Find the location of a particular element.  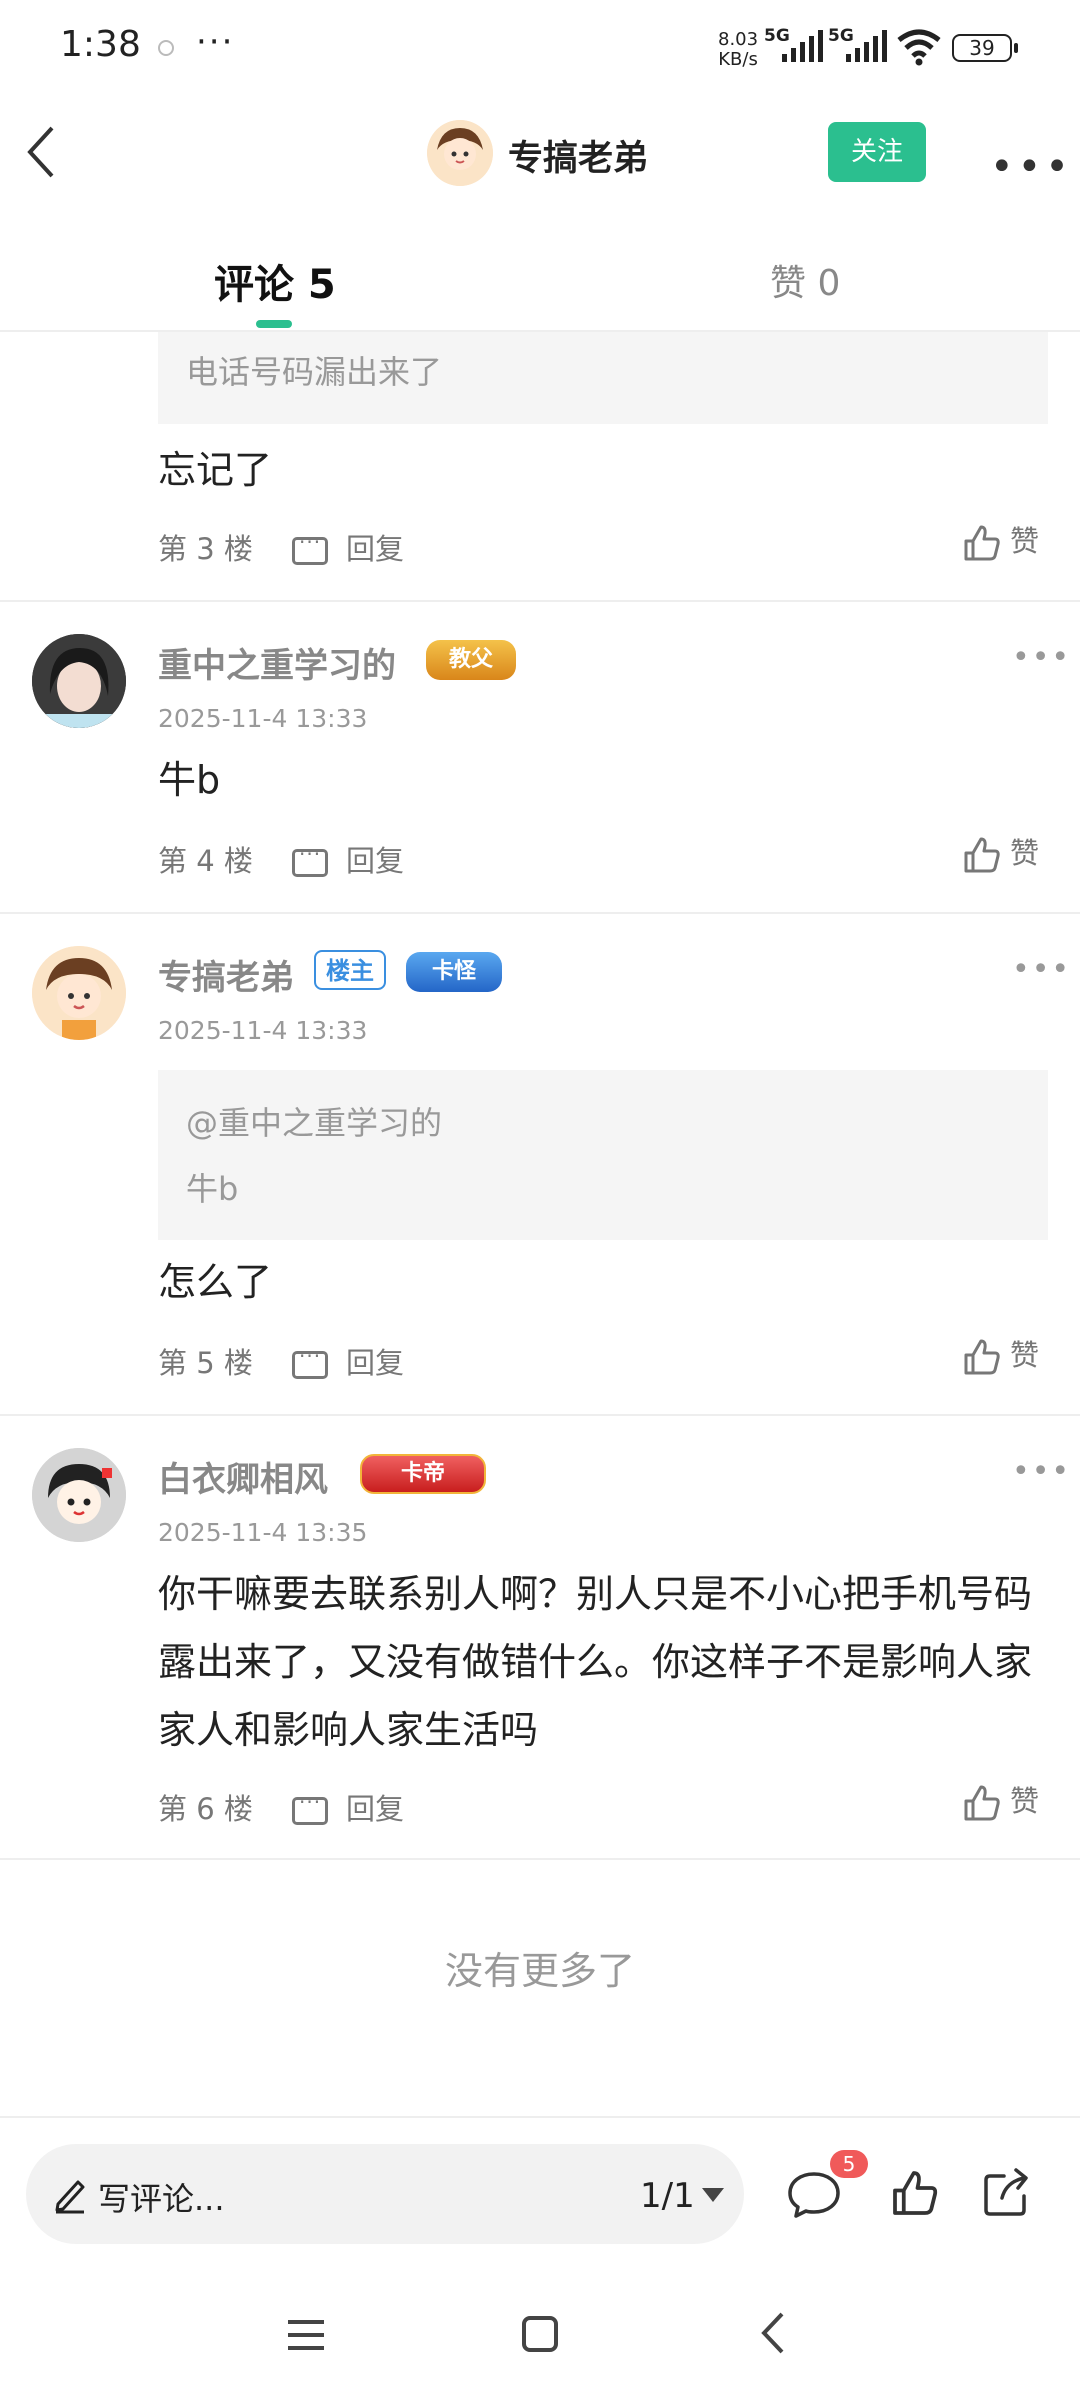

pencil-icon is located at coordinates (70, 2197).